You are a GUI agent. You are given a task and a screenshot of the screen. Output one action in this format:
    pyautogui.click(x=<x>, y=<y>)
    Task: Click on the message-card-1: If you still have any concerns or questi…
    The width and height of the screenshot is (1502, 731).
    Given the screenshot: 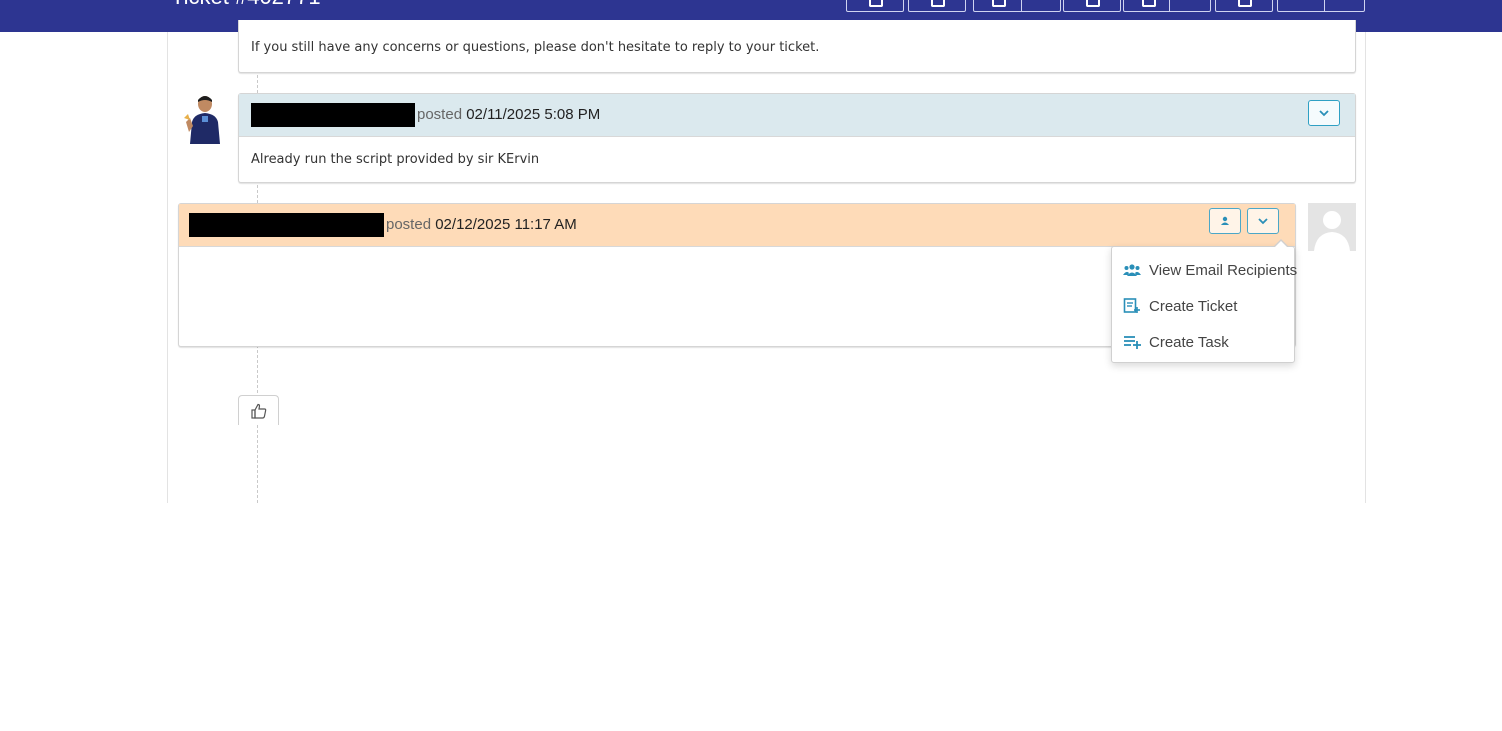 What is the action you would take?
    pyautogui.click(x=797, y=46)
    